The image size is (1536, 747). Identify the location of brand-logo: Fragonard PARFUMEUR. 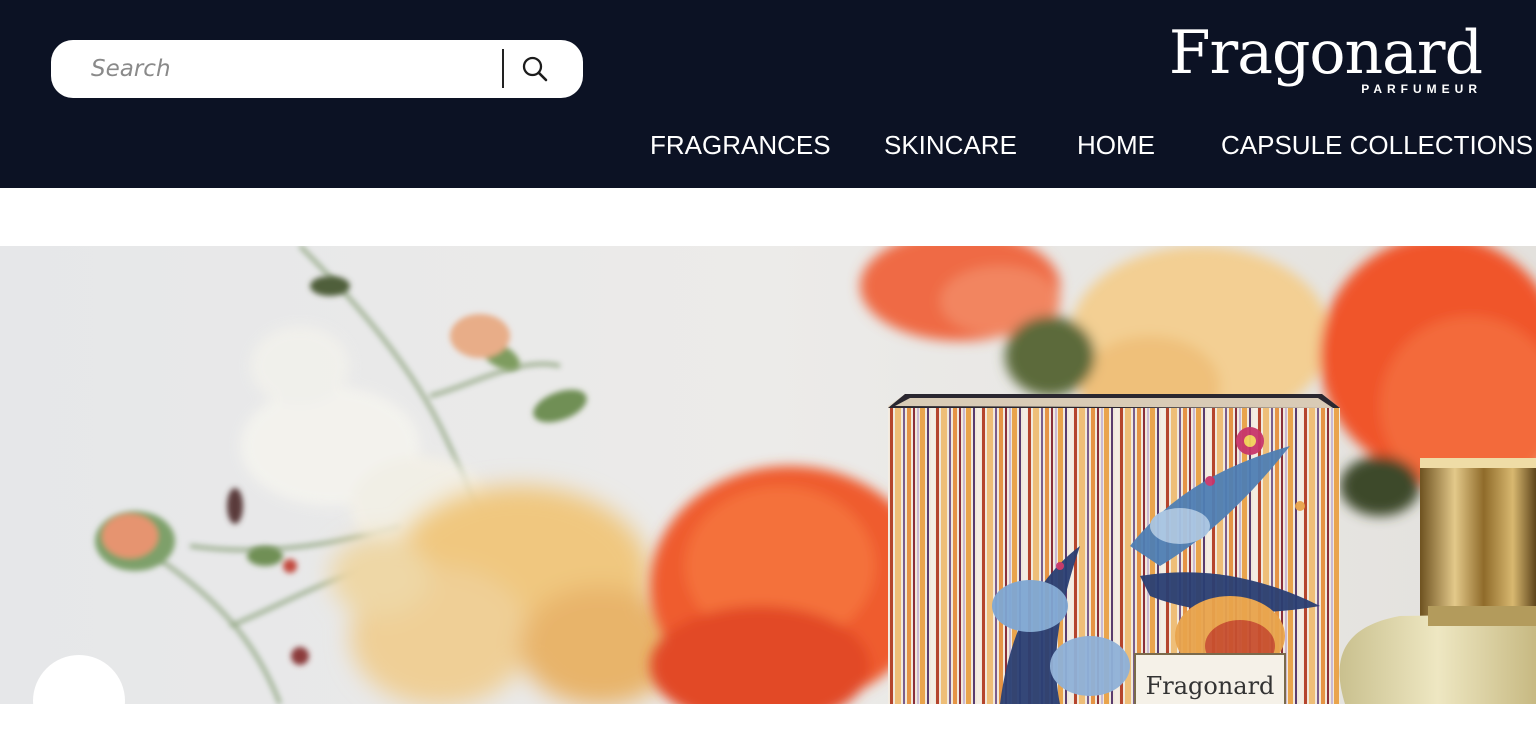
(1325, 59).